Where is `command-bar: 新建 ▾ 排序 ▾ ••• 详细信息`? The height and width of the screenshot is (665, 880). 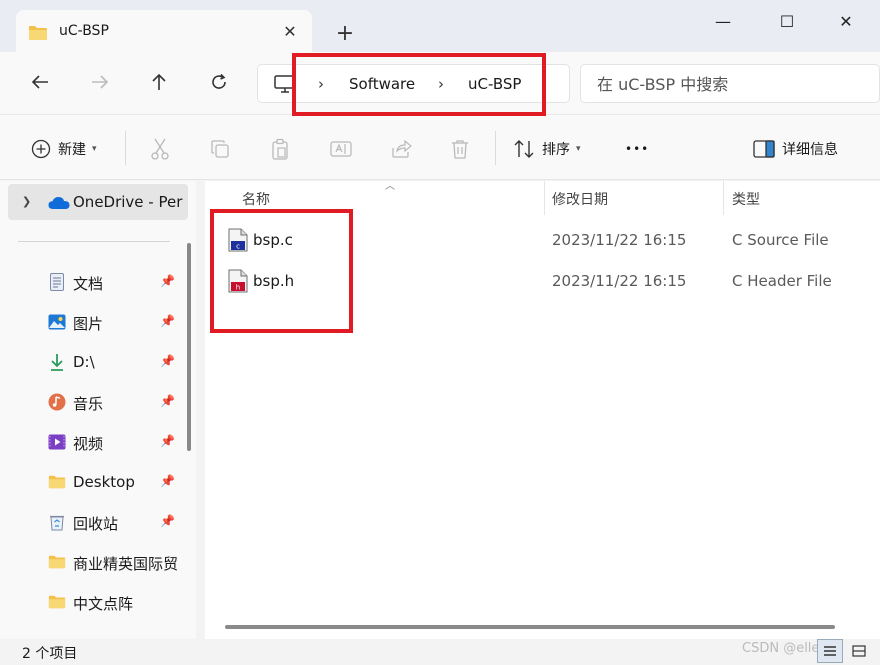 command-bar: 新建 ▾ 排序 ▾ ••• 详细信息 is located at coordinates (440, 147).